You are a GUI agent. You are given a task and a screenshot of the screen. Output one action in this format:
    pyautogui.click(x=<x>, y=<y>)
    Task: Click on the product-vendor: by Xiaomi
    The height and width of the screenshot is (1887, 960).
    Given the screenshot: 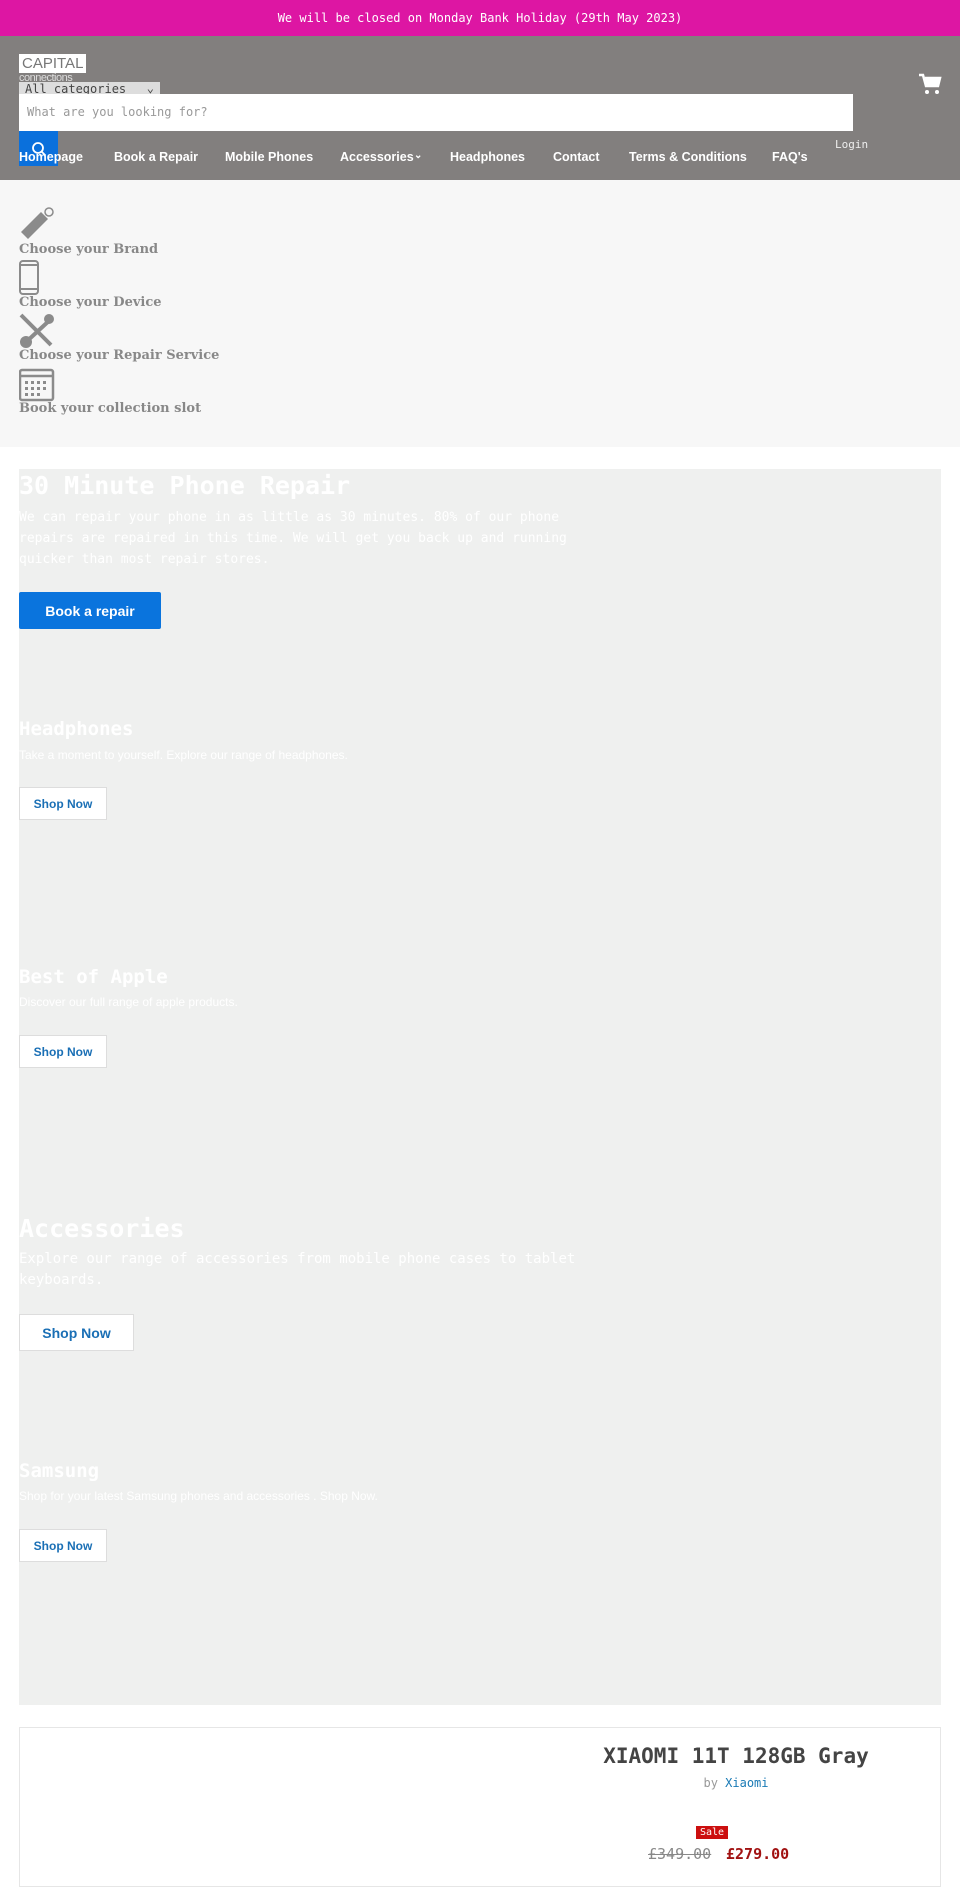 What is the action you would take?
    pyautogui.click(x=728, y=1783)
    